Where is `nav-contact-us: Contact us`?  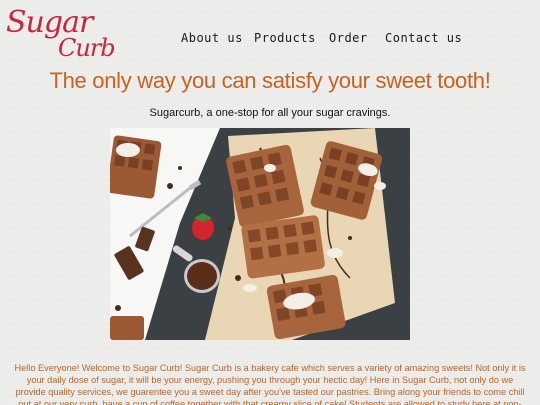
nav-contact-us: Contact us is located at coordinates (423, 38).